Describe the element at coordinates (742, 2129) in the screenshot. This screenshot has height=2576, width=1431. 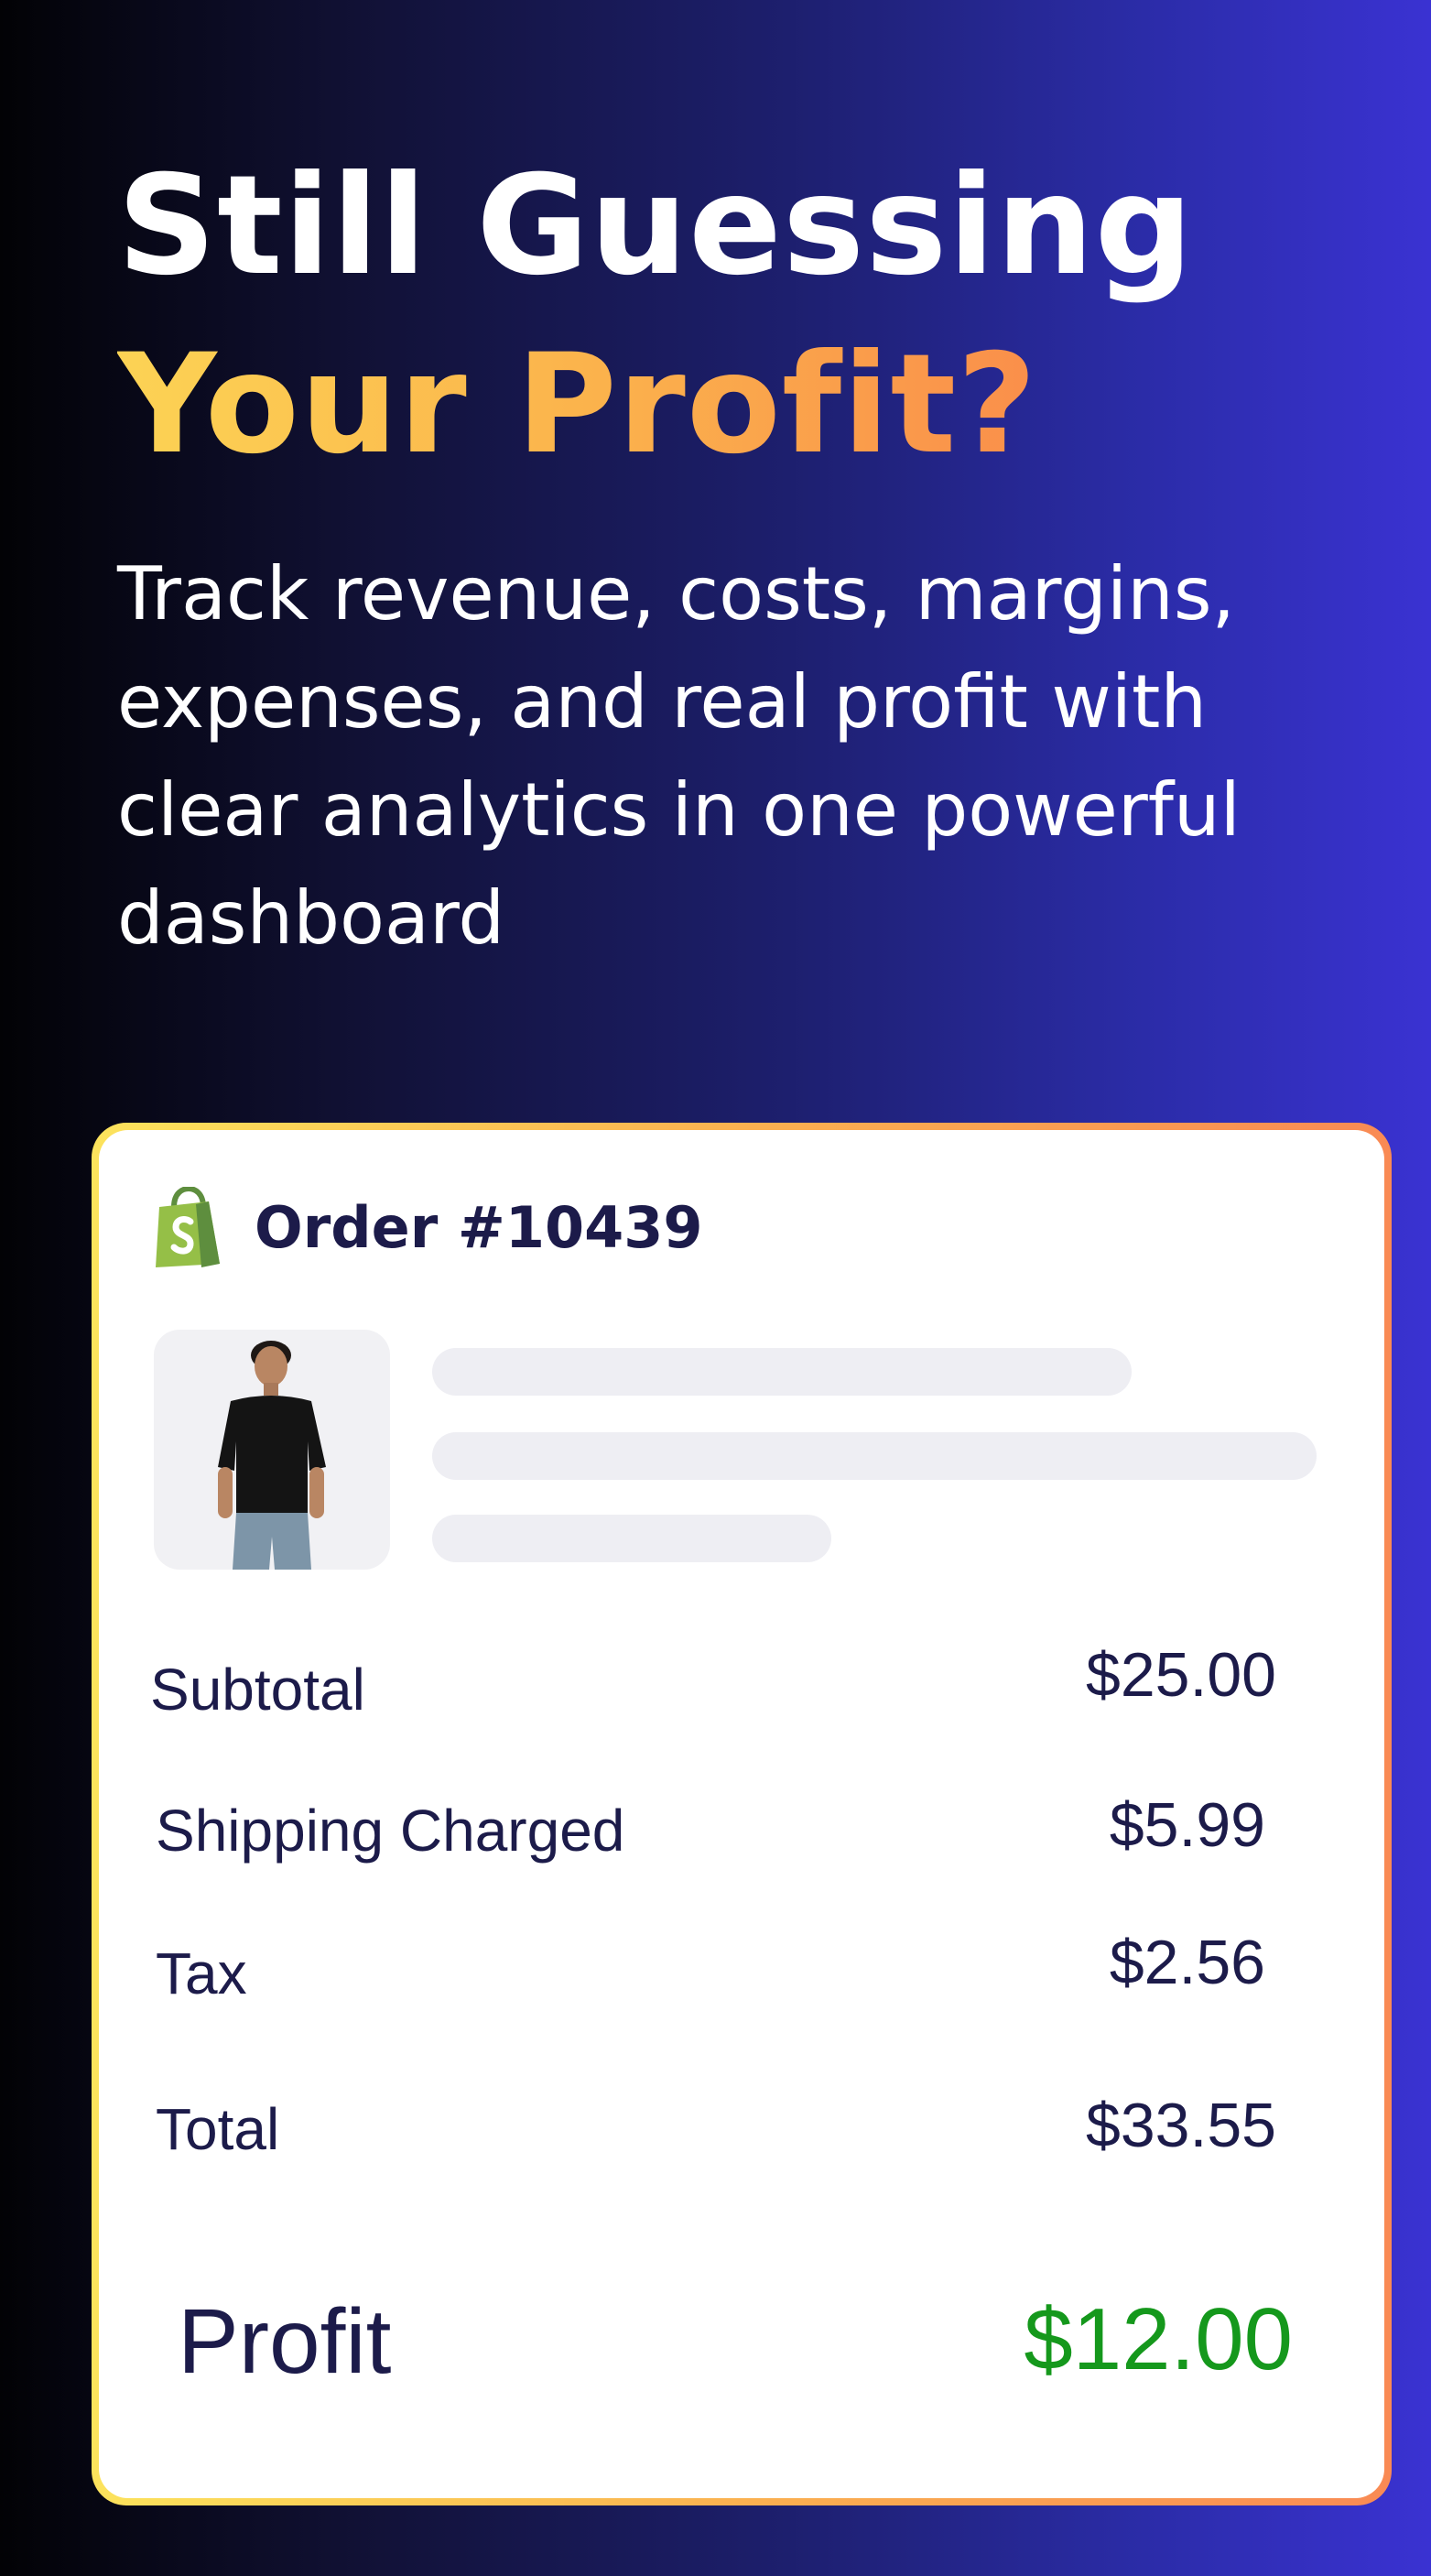
I see `summary-row-total: Total $33.55` at that location.